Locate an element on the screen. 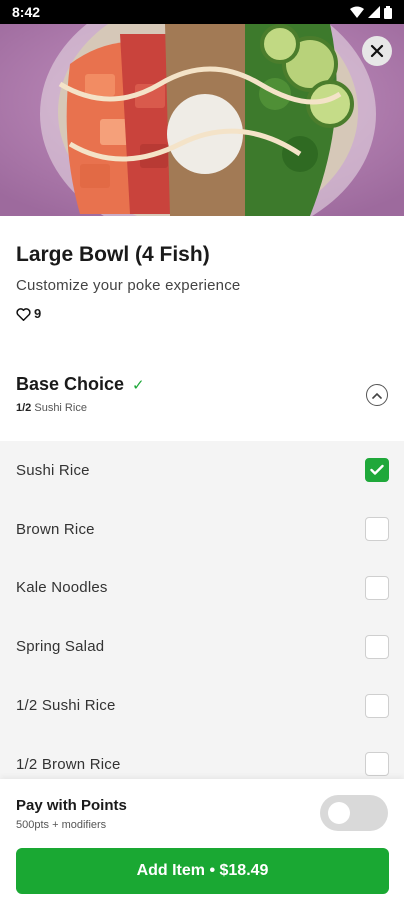 This screenshot has width=404, height=900. section-summary: 1/2 Sushi Rice is located at coordinates (51, 408).